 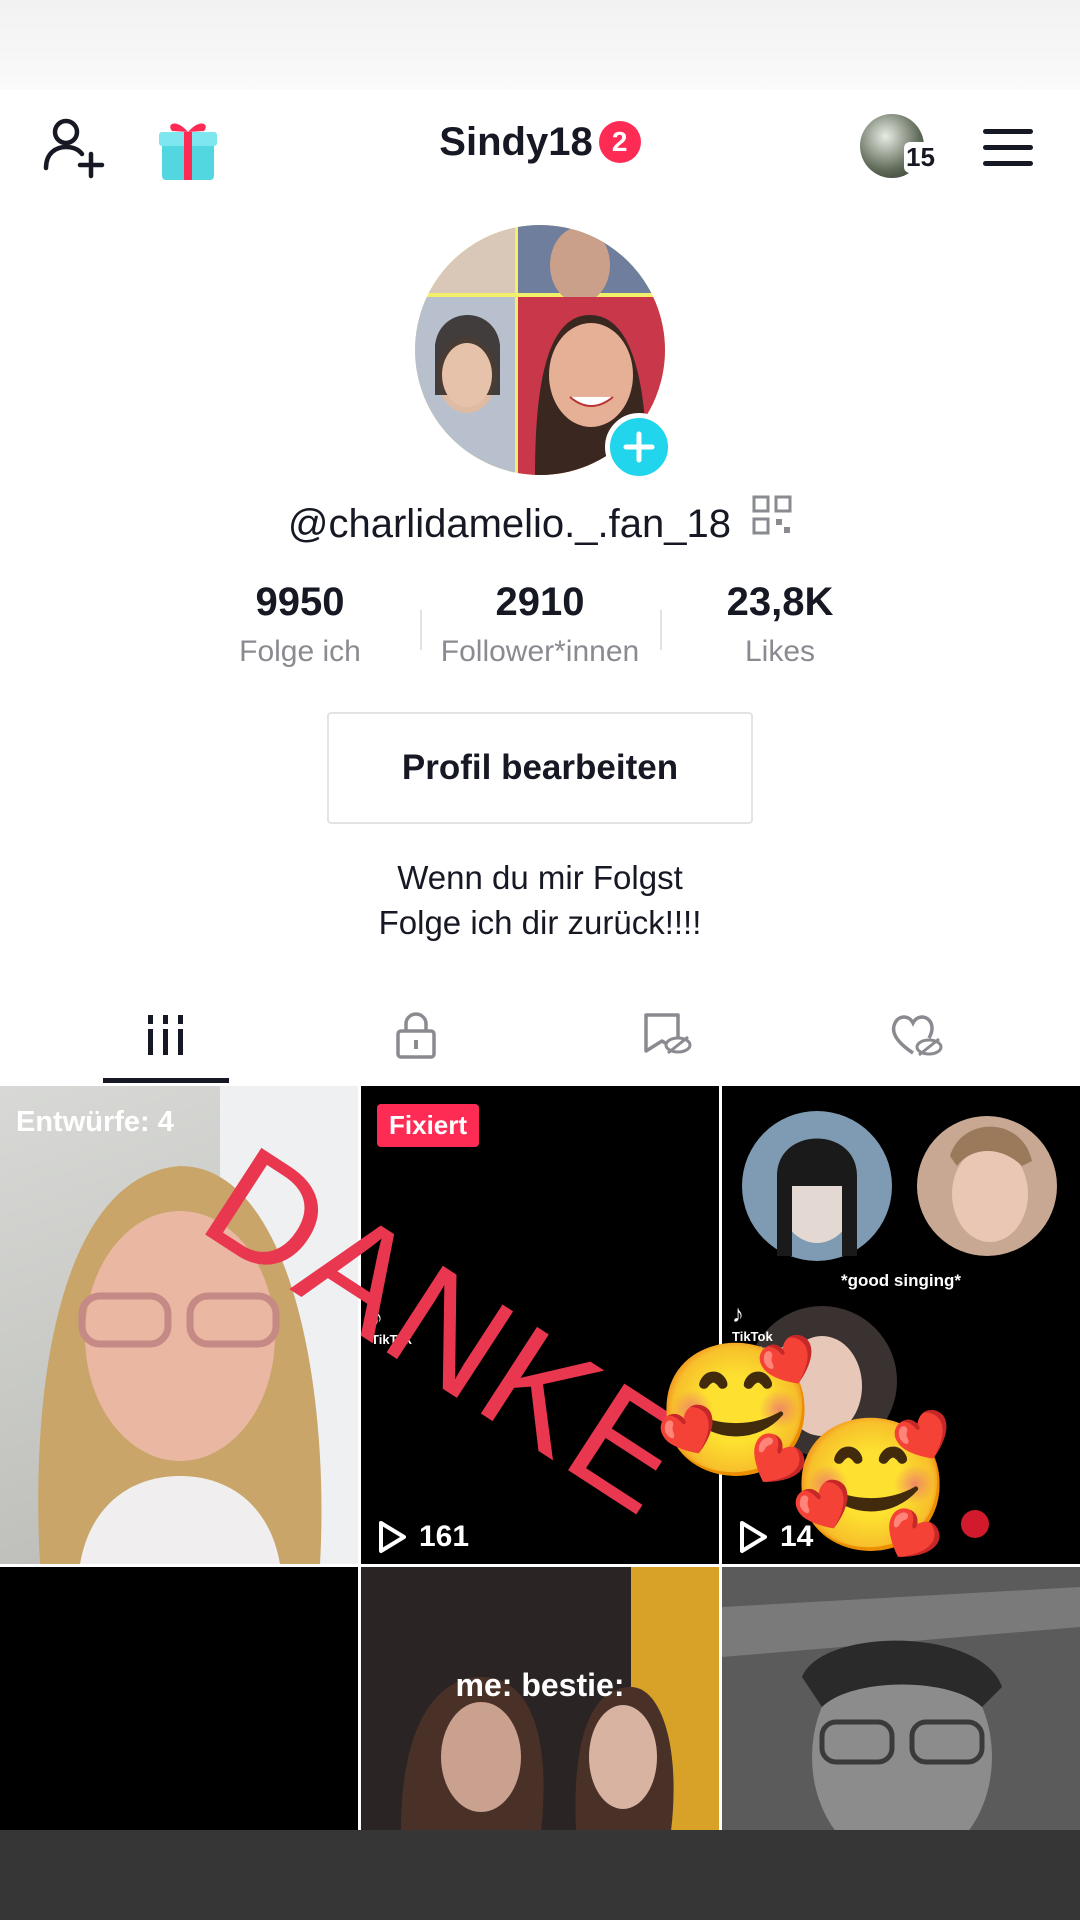 I want to click on notification-badge: 2, so click(x=619, y=142).